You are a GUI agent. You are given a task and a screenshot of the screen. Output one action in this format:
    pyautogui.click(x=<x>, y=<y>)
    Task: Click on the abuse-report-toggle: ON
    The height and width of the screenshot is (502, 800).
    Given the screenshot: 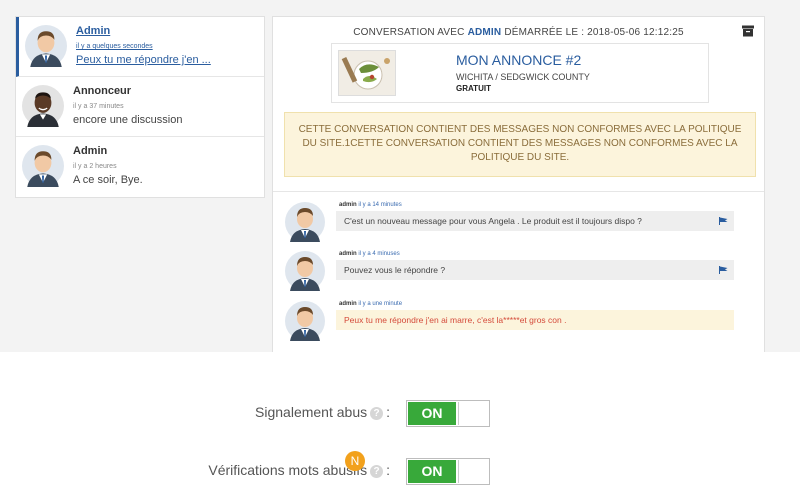 What is the action you would take?
    pyautogui.click(x=448, y=413)
    